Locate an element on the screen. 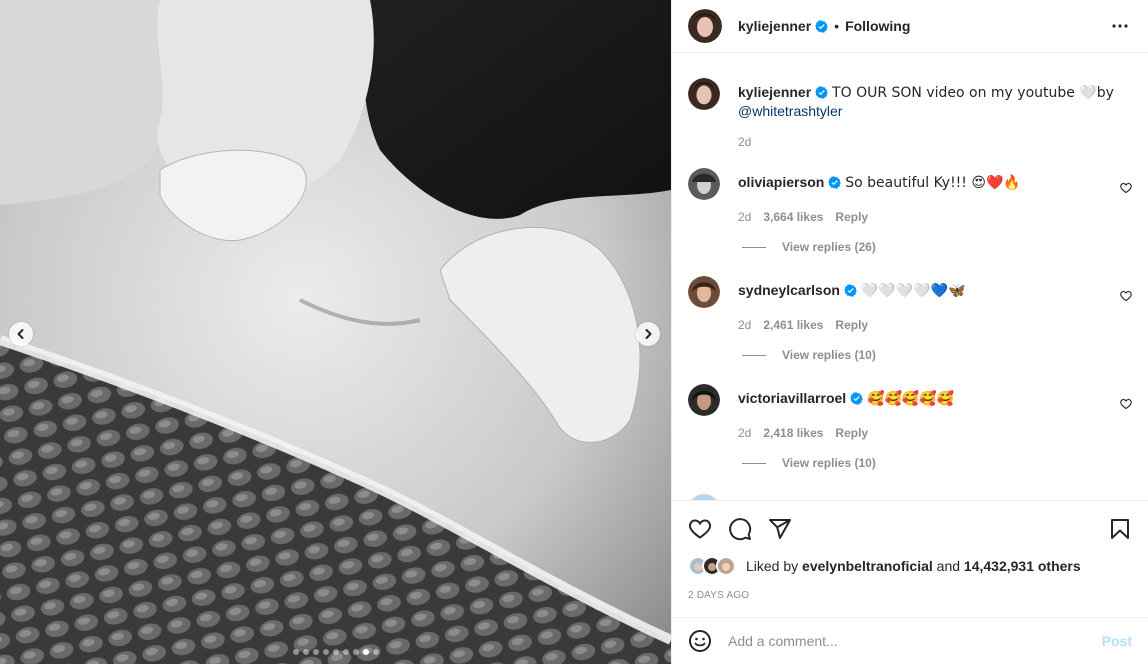 Image resolution: width=1148 pixels, height=664 pixels. post-actions is located at coordinates (910, 529).